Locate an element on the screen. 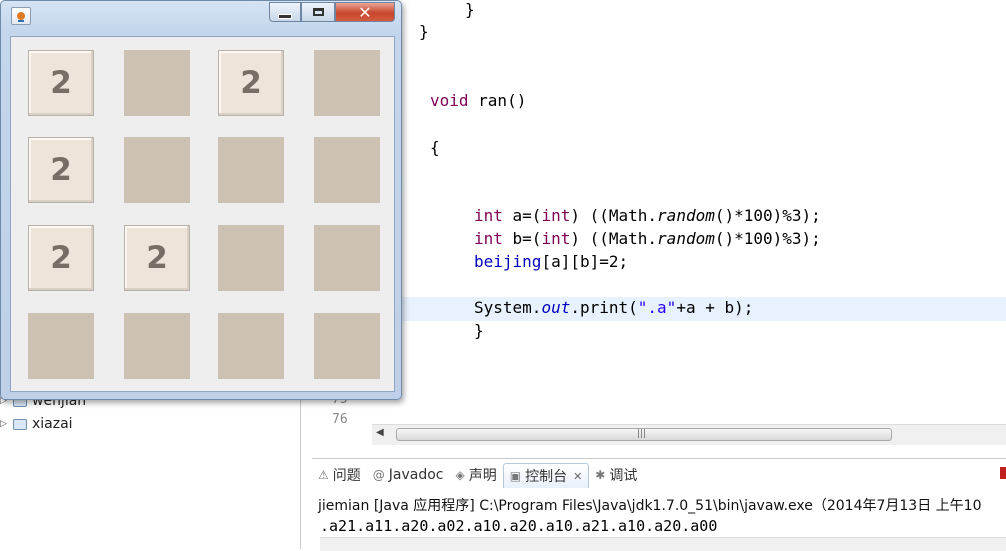  tile-r3-c2 is located at coordinates (251, 346).